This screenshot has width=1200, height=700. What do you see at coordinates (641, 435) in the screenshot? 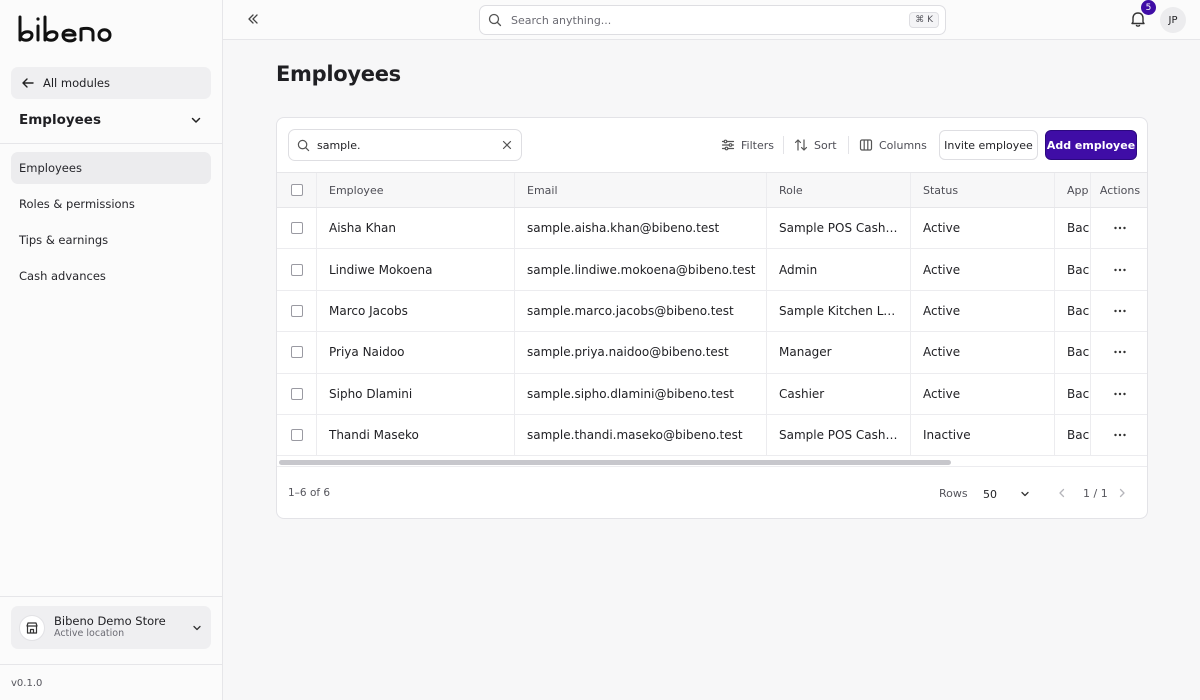
I see `employee-email: sample.thandi.maseko@bibeno.test` at bounding box center [641, 435].